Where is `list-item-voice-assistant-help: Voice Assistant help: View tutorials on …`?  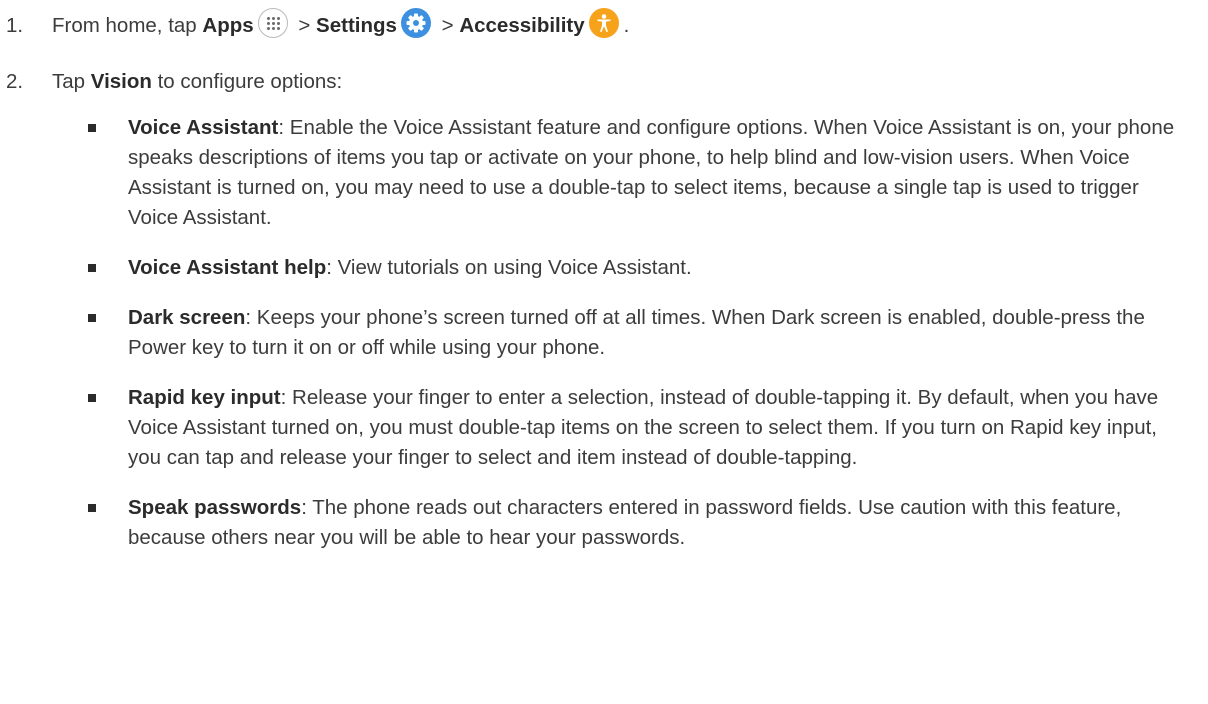 list-item-voice-assistant-help: Voice Assistant help: View tutorials on … is located at coordinates (640, 268).